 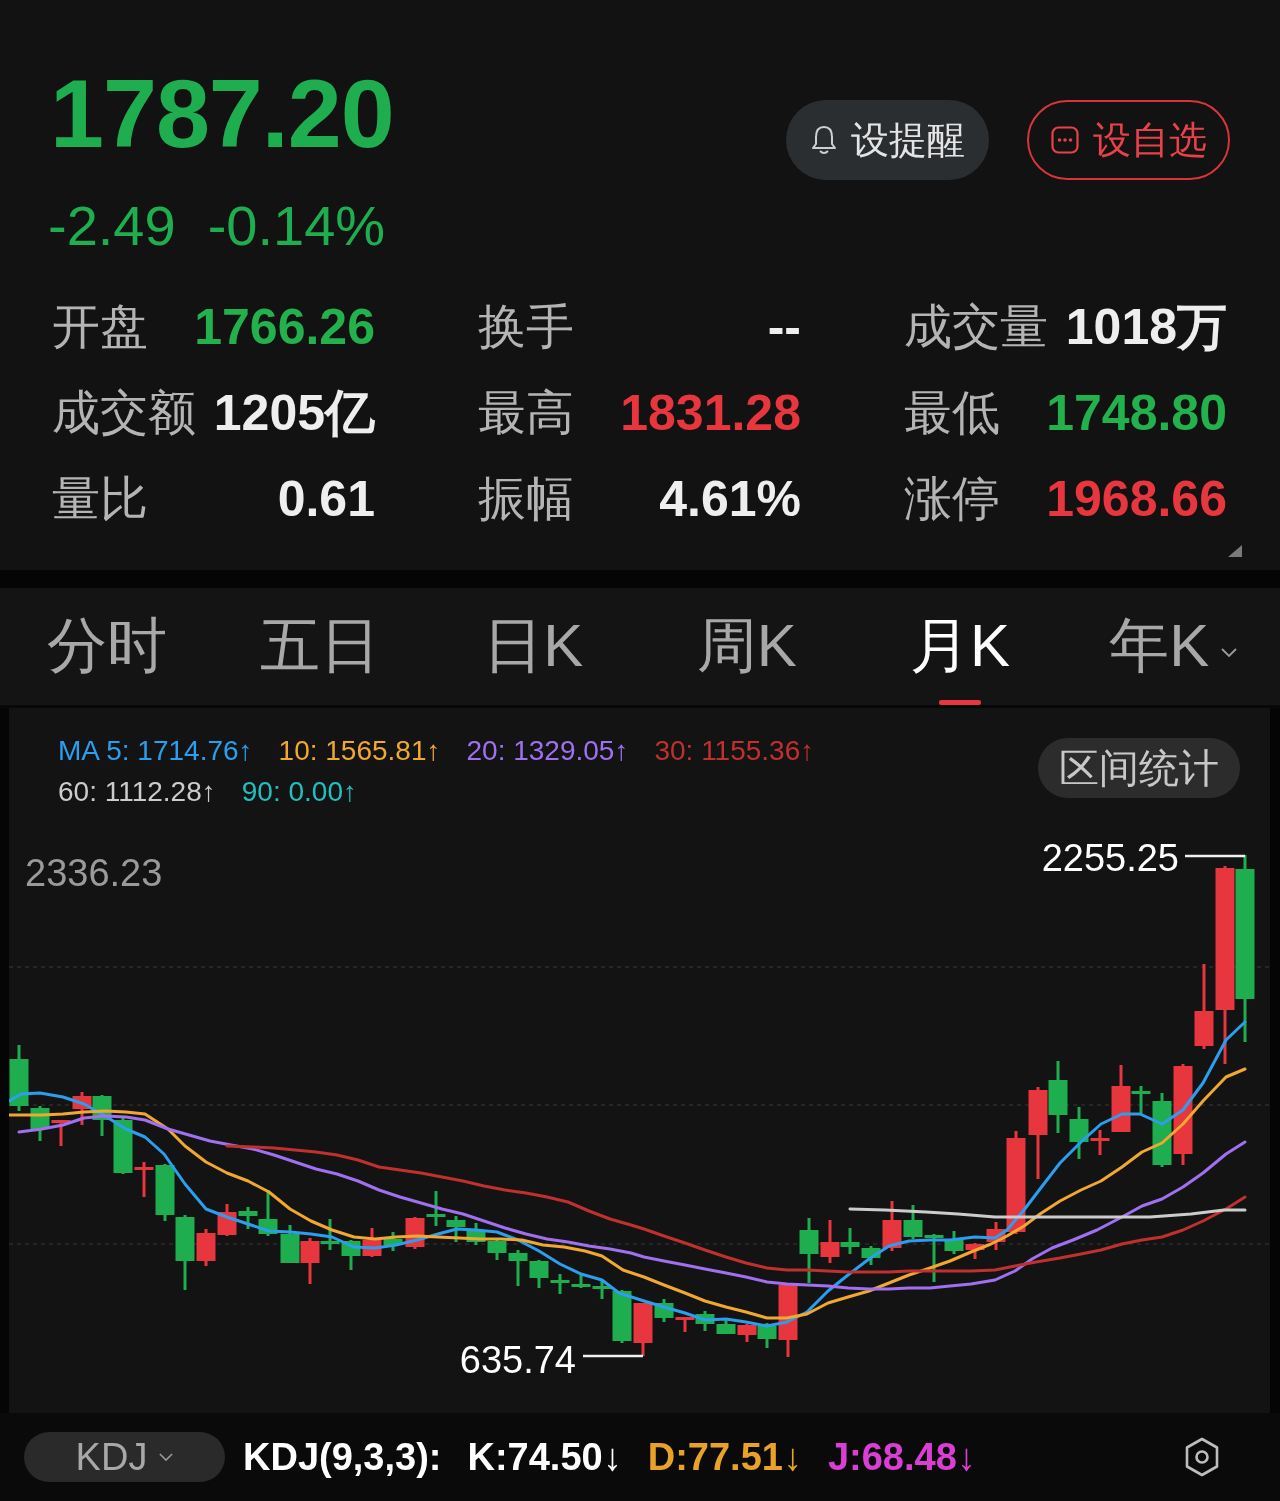 What do you see at coordinates (166, 1457) in the screenshot?
I see `caret-icon` at bounding box center [166, 1457].